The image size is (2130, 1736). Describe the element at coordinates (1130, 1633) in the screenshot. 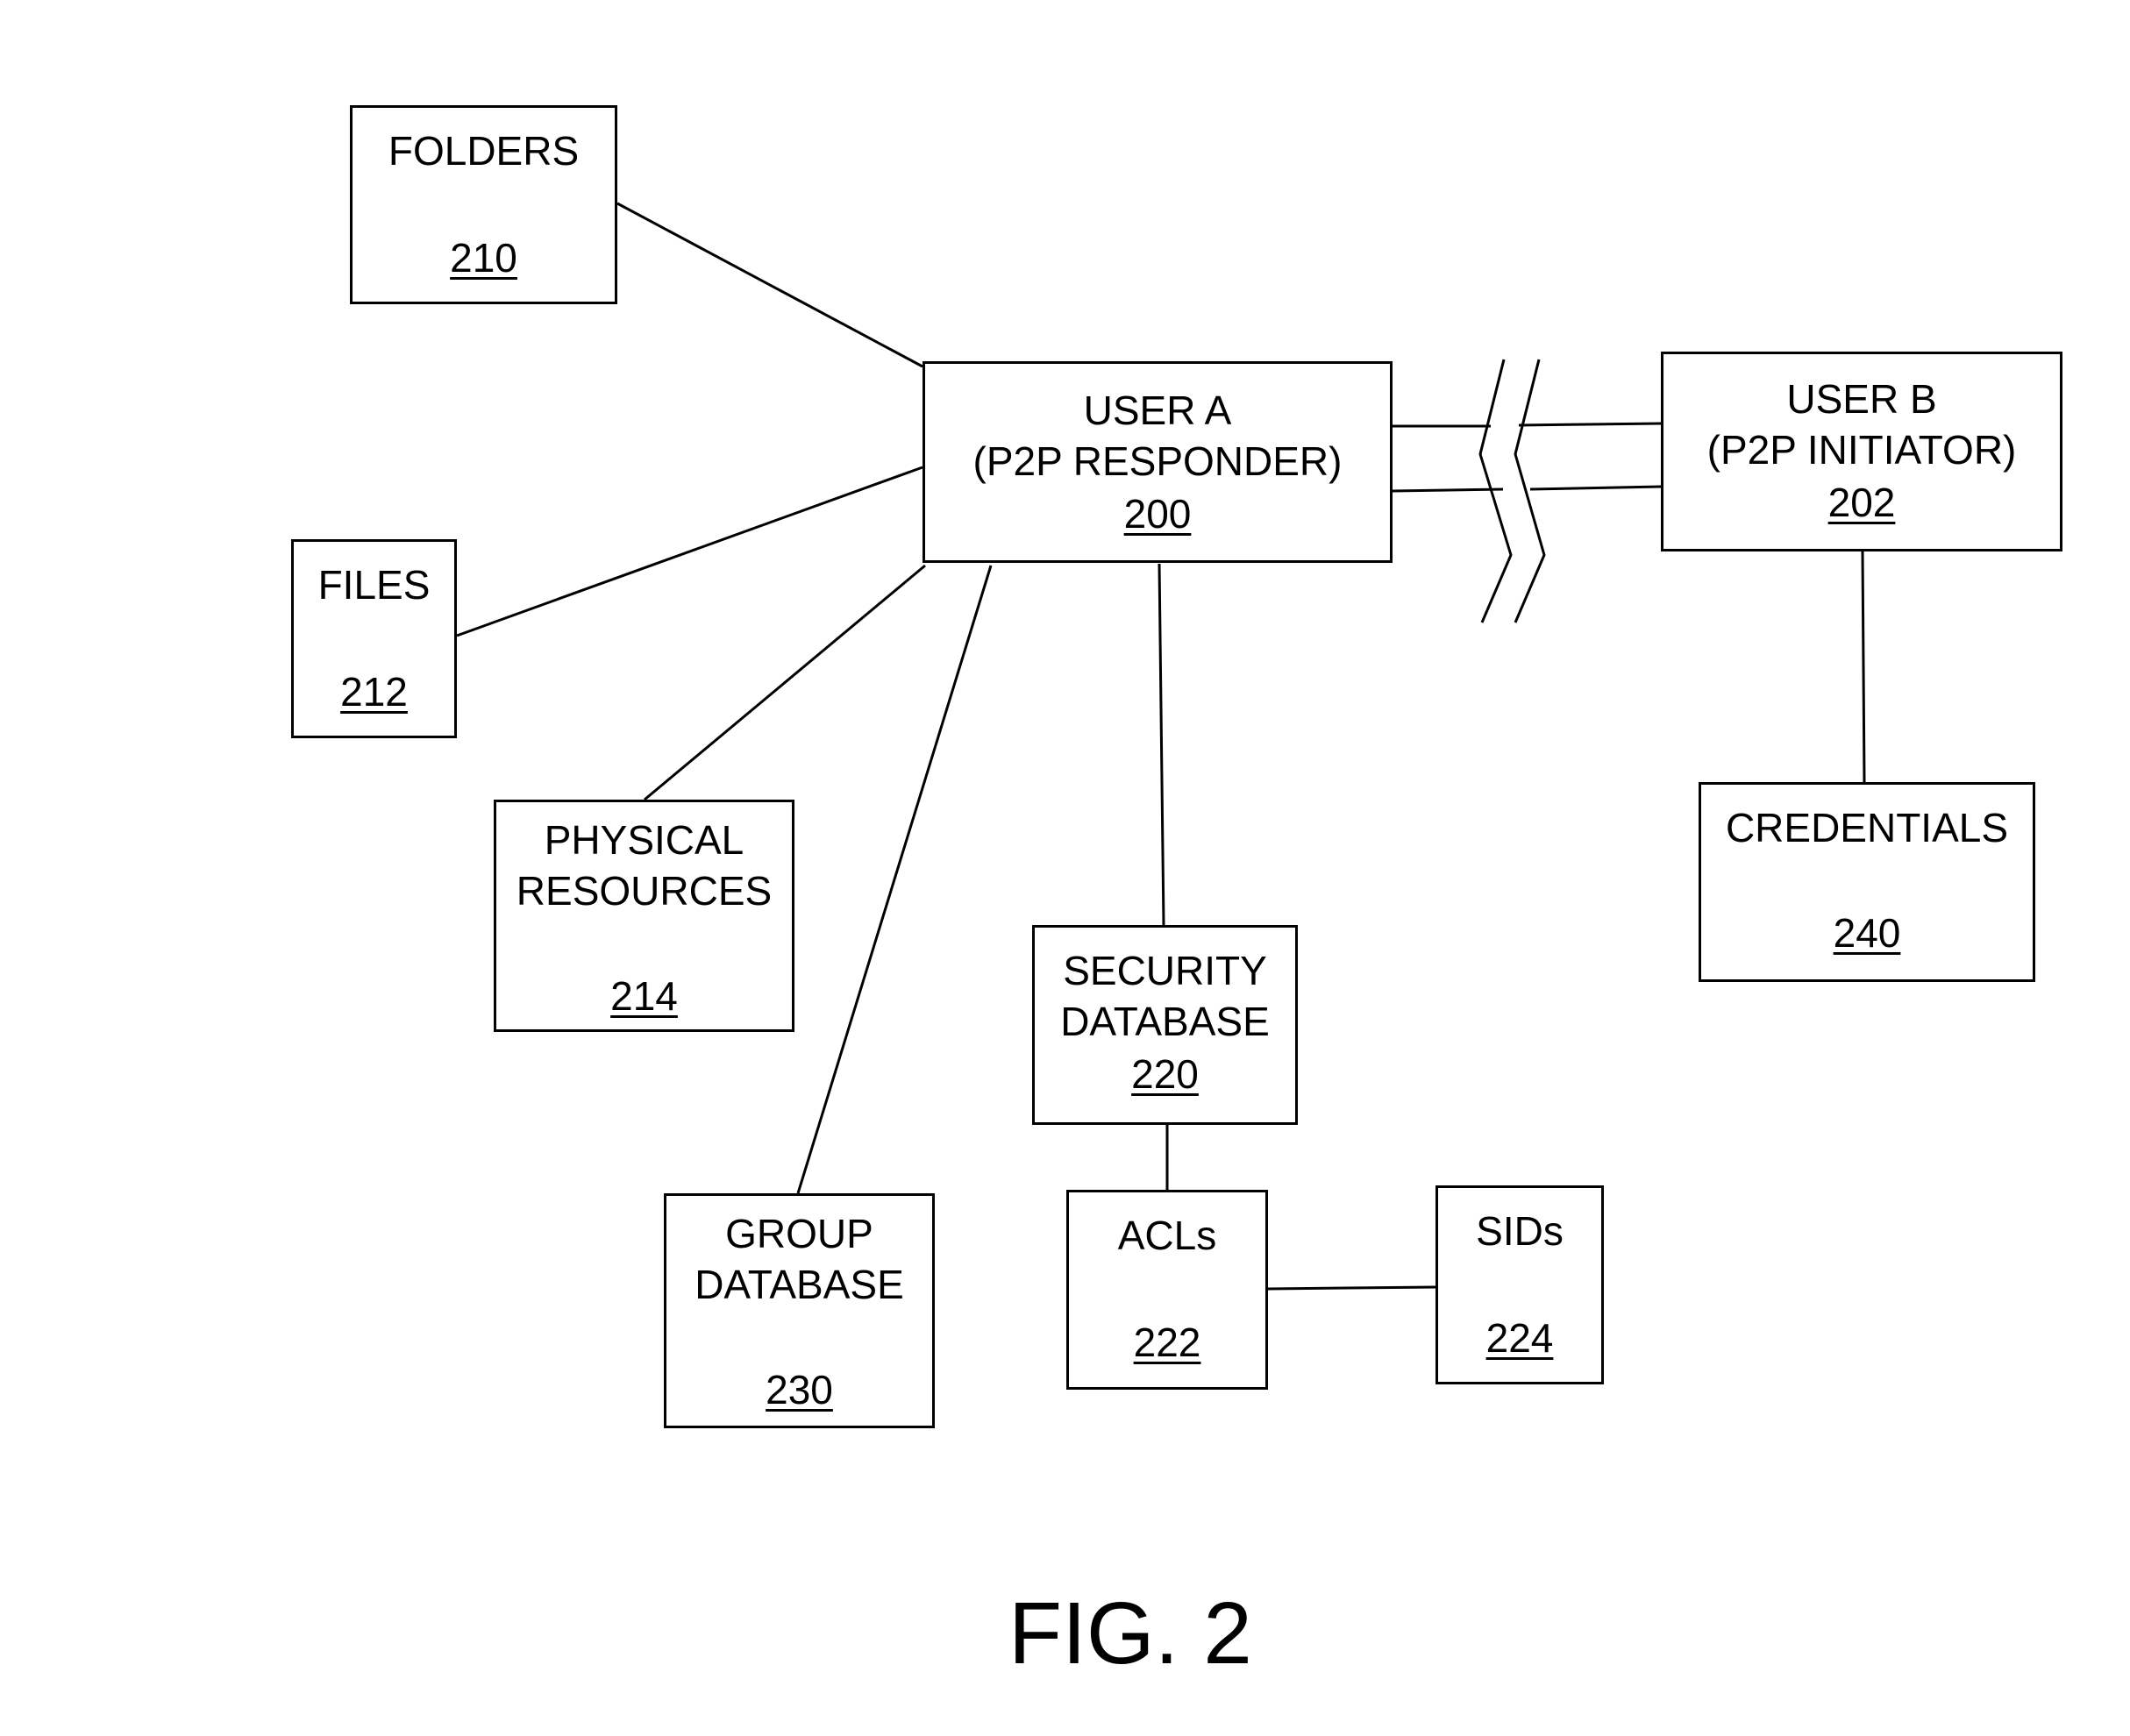

I see `figure-caption: FIG. 2` at that location.